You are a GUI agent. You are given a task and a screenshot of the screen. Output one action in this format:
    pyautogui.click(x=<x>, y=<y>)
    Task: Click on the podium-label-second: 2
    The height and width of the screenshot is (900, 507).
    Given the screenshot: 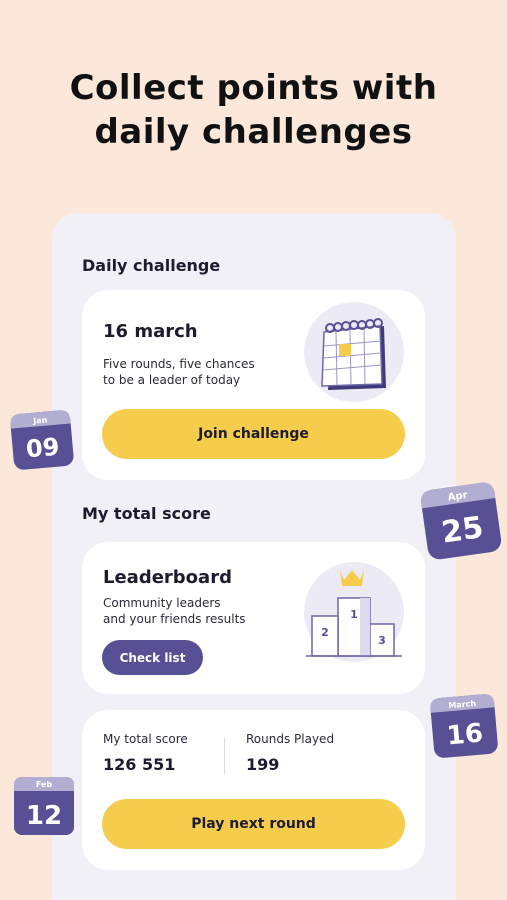 What is the action you would take?
    pyautogui.click(x=325, y=632)
    